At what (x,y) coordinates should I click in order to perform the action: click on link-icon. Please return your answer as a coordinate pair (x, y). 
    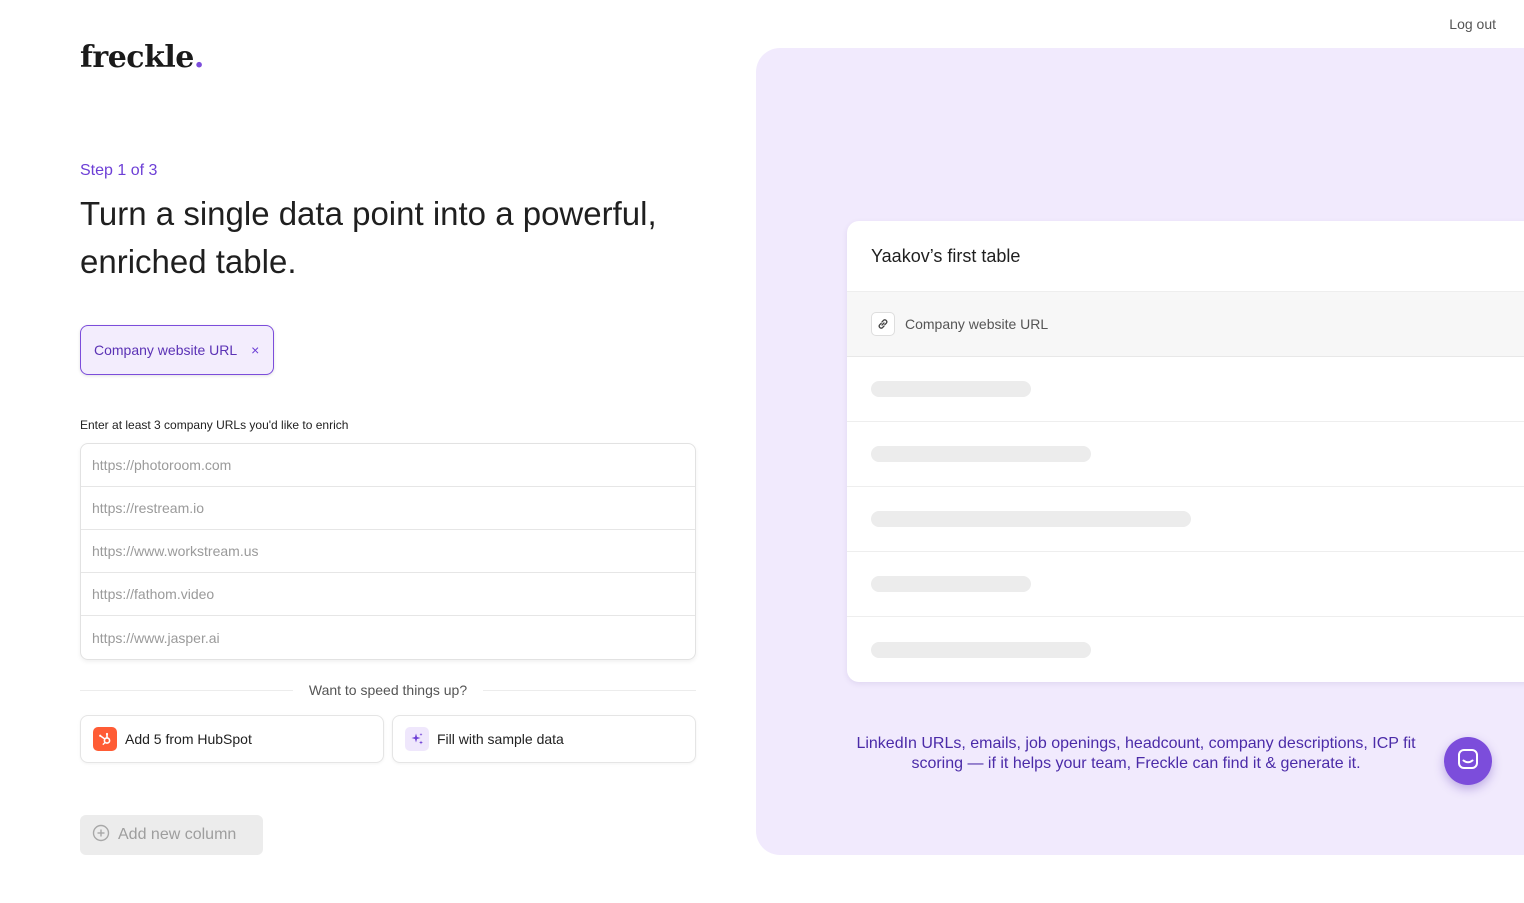
    Looking at the image, I should click on (883, 324).